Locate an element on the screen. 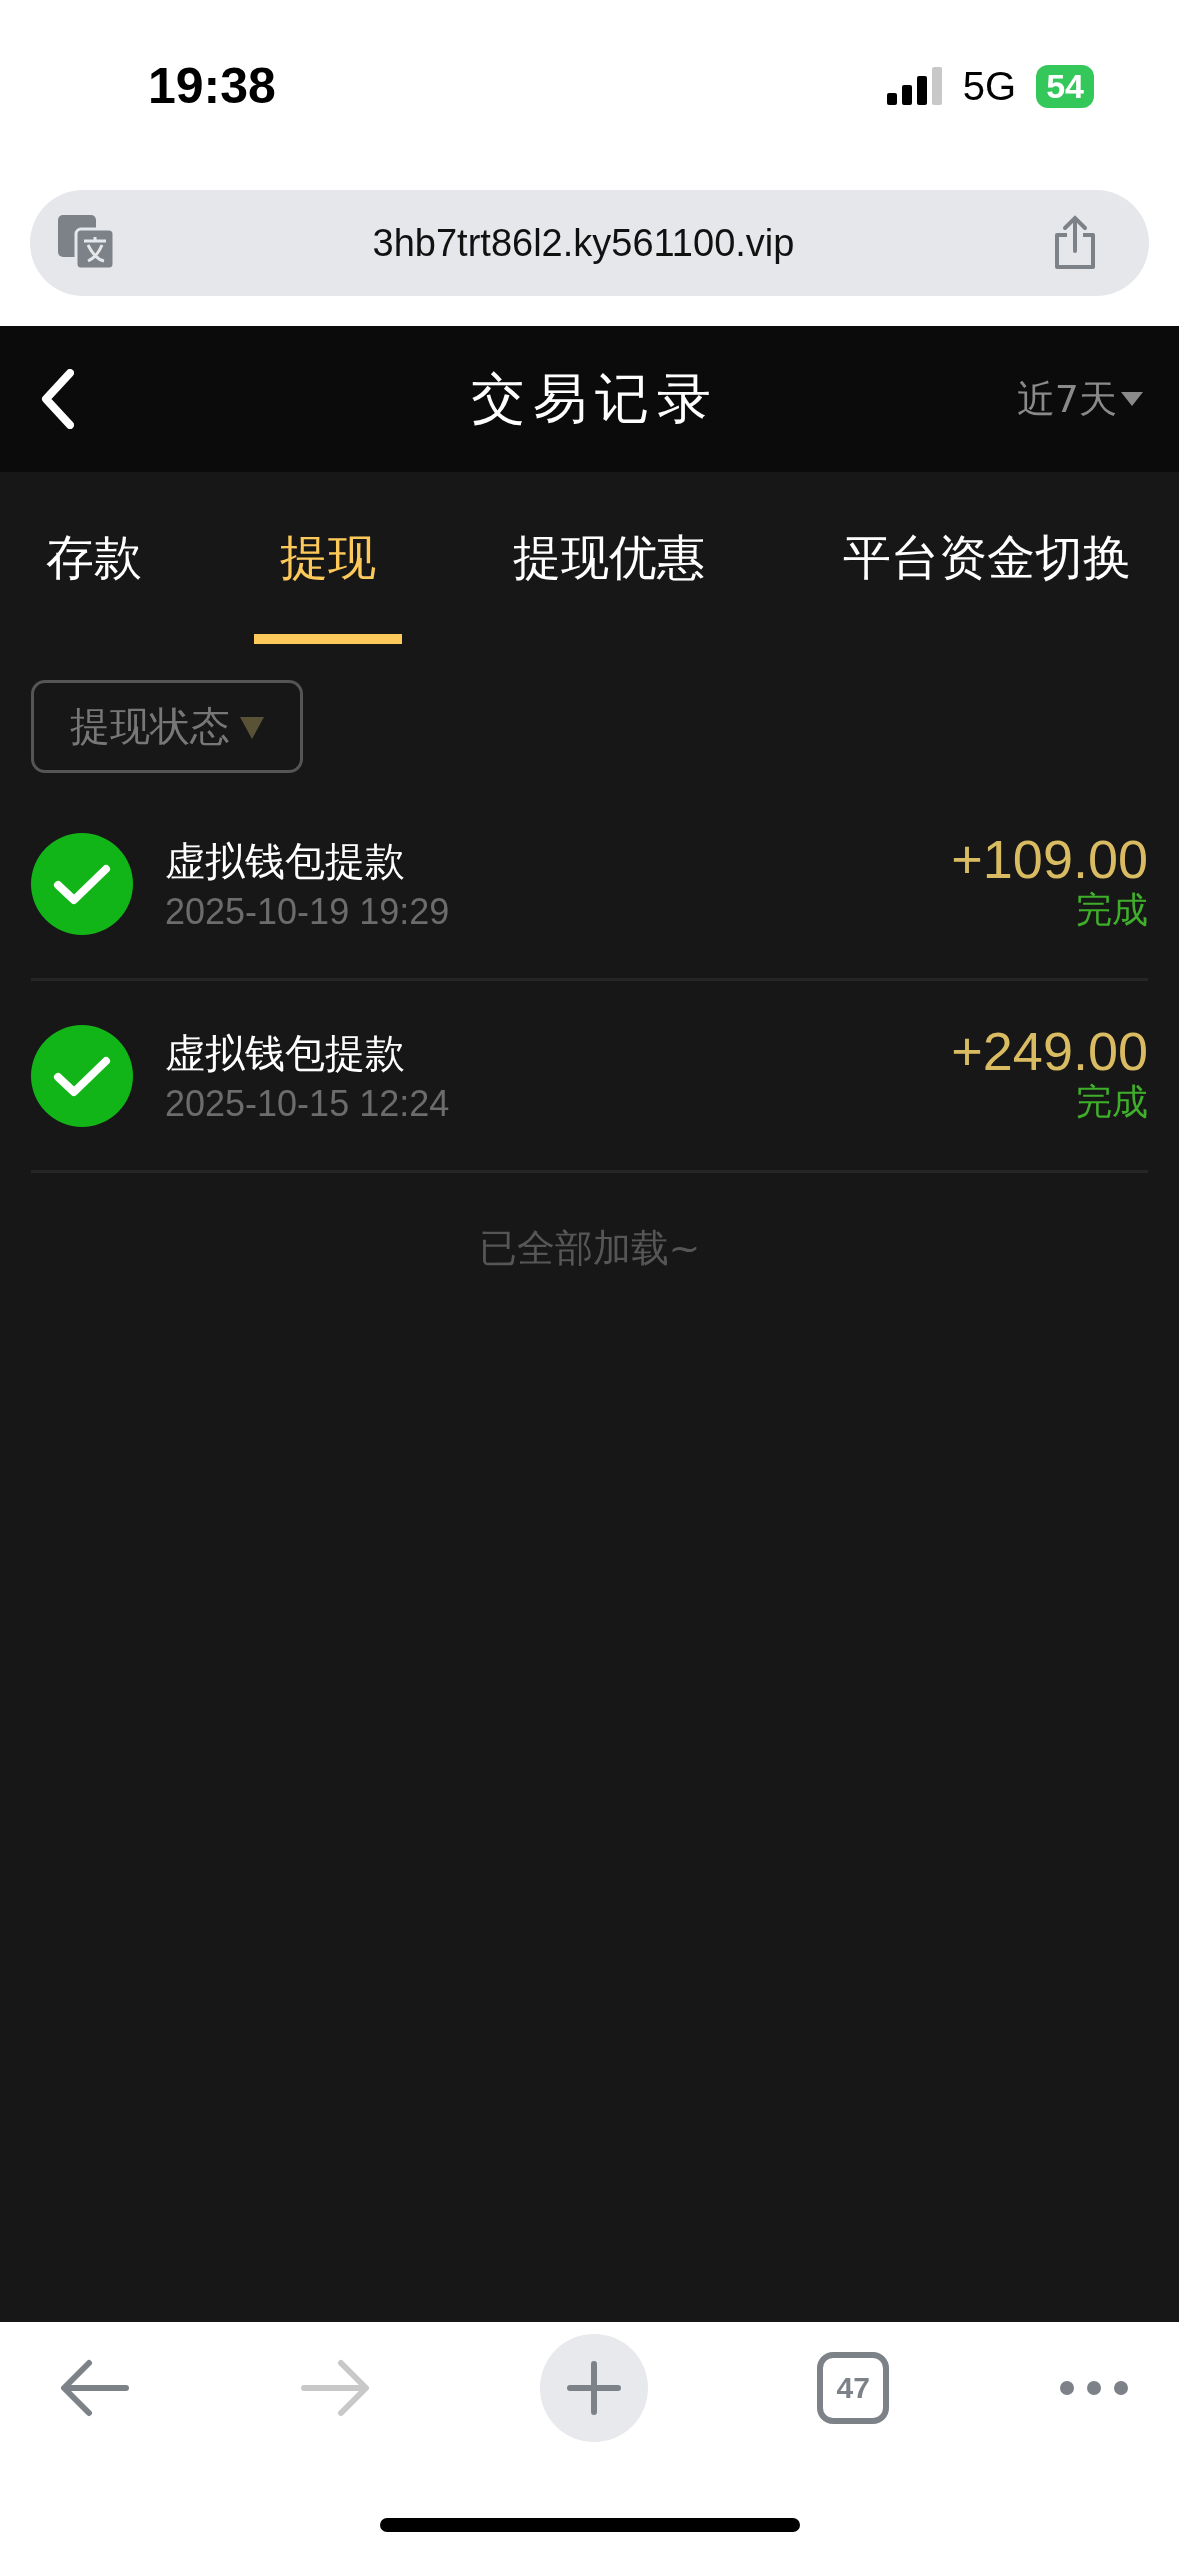 This screenshot has height=2556, width=1179. translate-icon is located at coordinates (87, 243).